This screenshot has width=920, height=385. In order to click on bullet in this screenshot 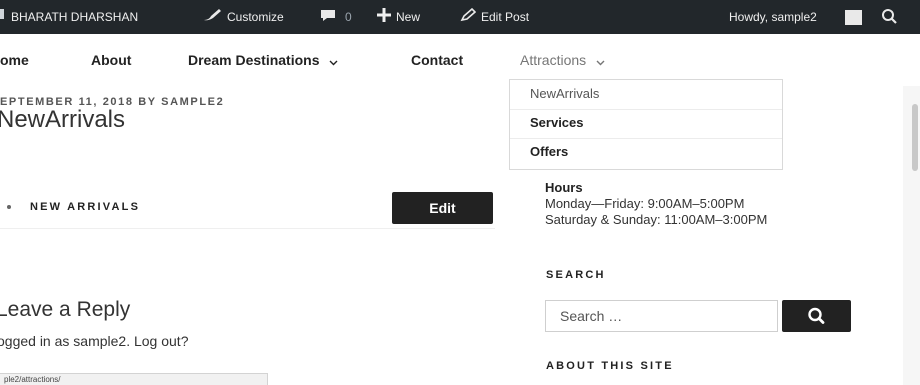, I will do `click(9, 207)`.